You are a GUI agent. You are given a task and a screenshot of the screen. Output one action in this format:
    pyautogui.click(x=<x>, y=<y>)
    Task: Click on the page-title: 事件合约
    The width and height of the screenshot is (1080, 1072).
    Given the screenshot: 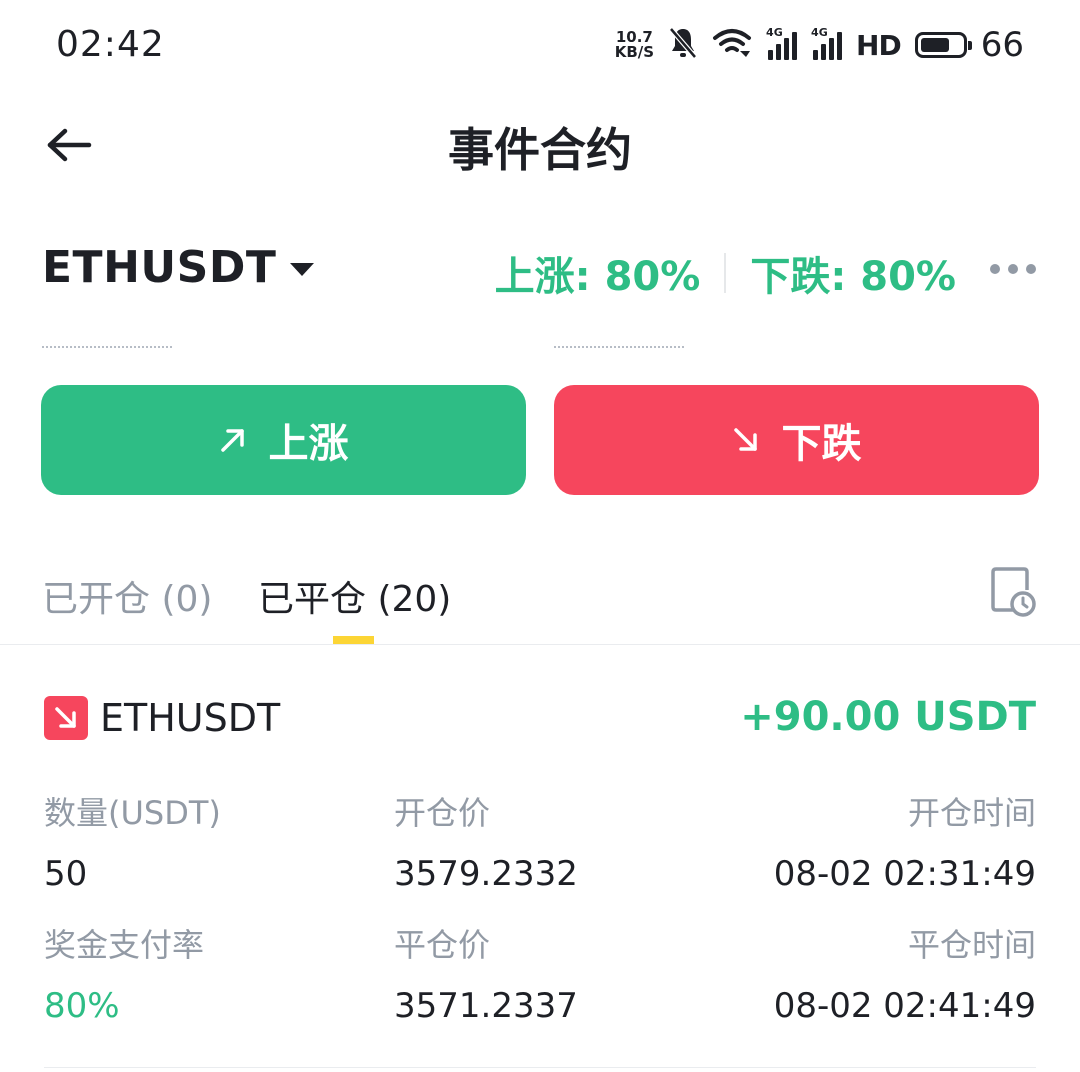 What is the action you would take?
    pyautogui.click(x=540, y=150)
    